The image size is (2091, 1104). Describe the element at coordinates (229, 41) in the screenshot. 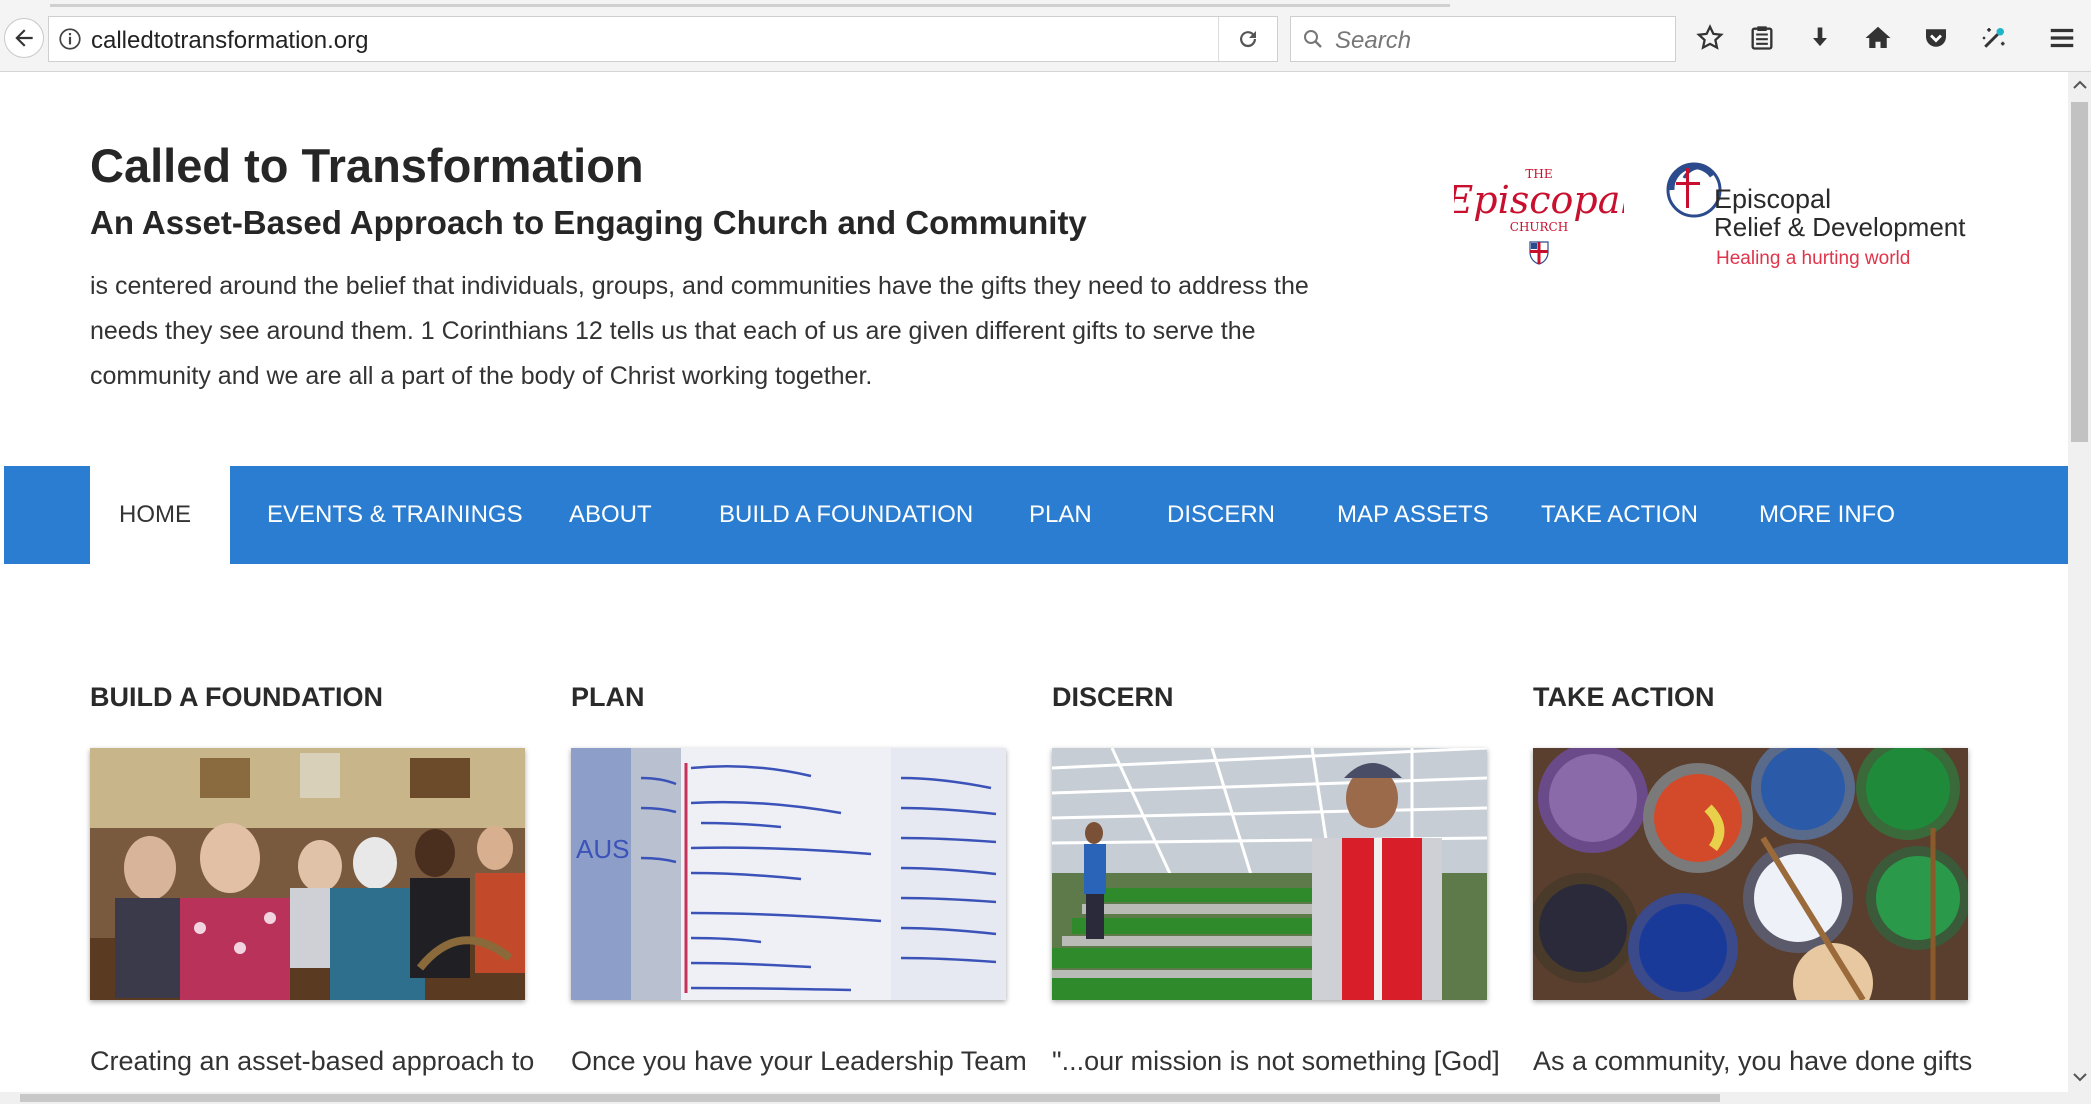

I see `url-text: calledtotransformation.org` at that location.